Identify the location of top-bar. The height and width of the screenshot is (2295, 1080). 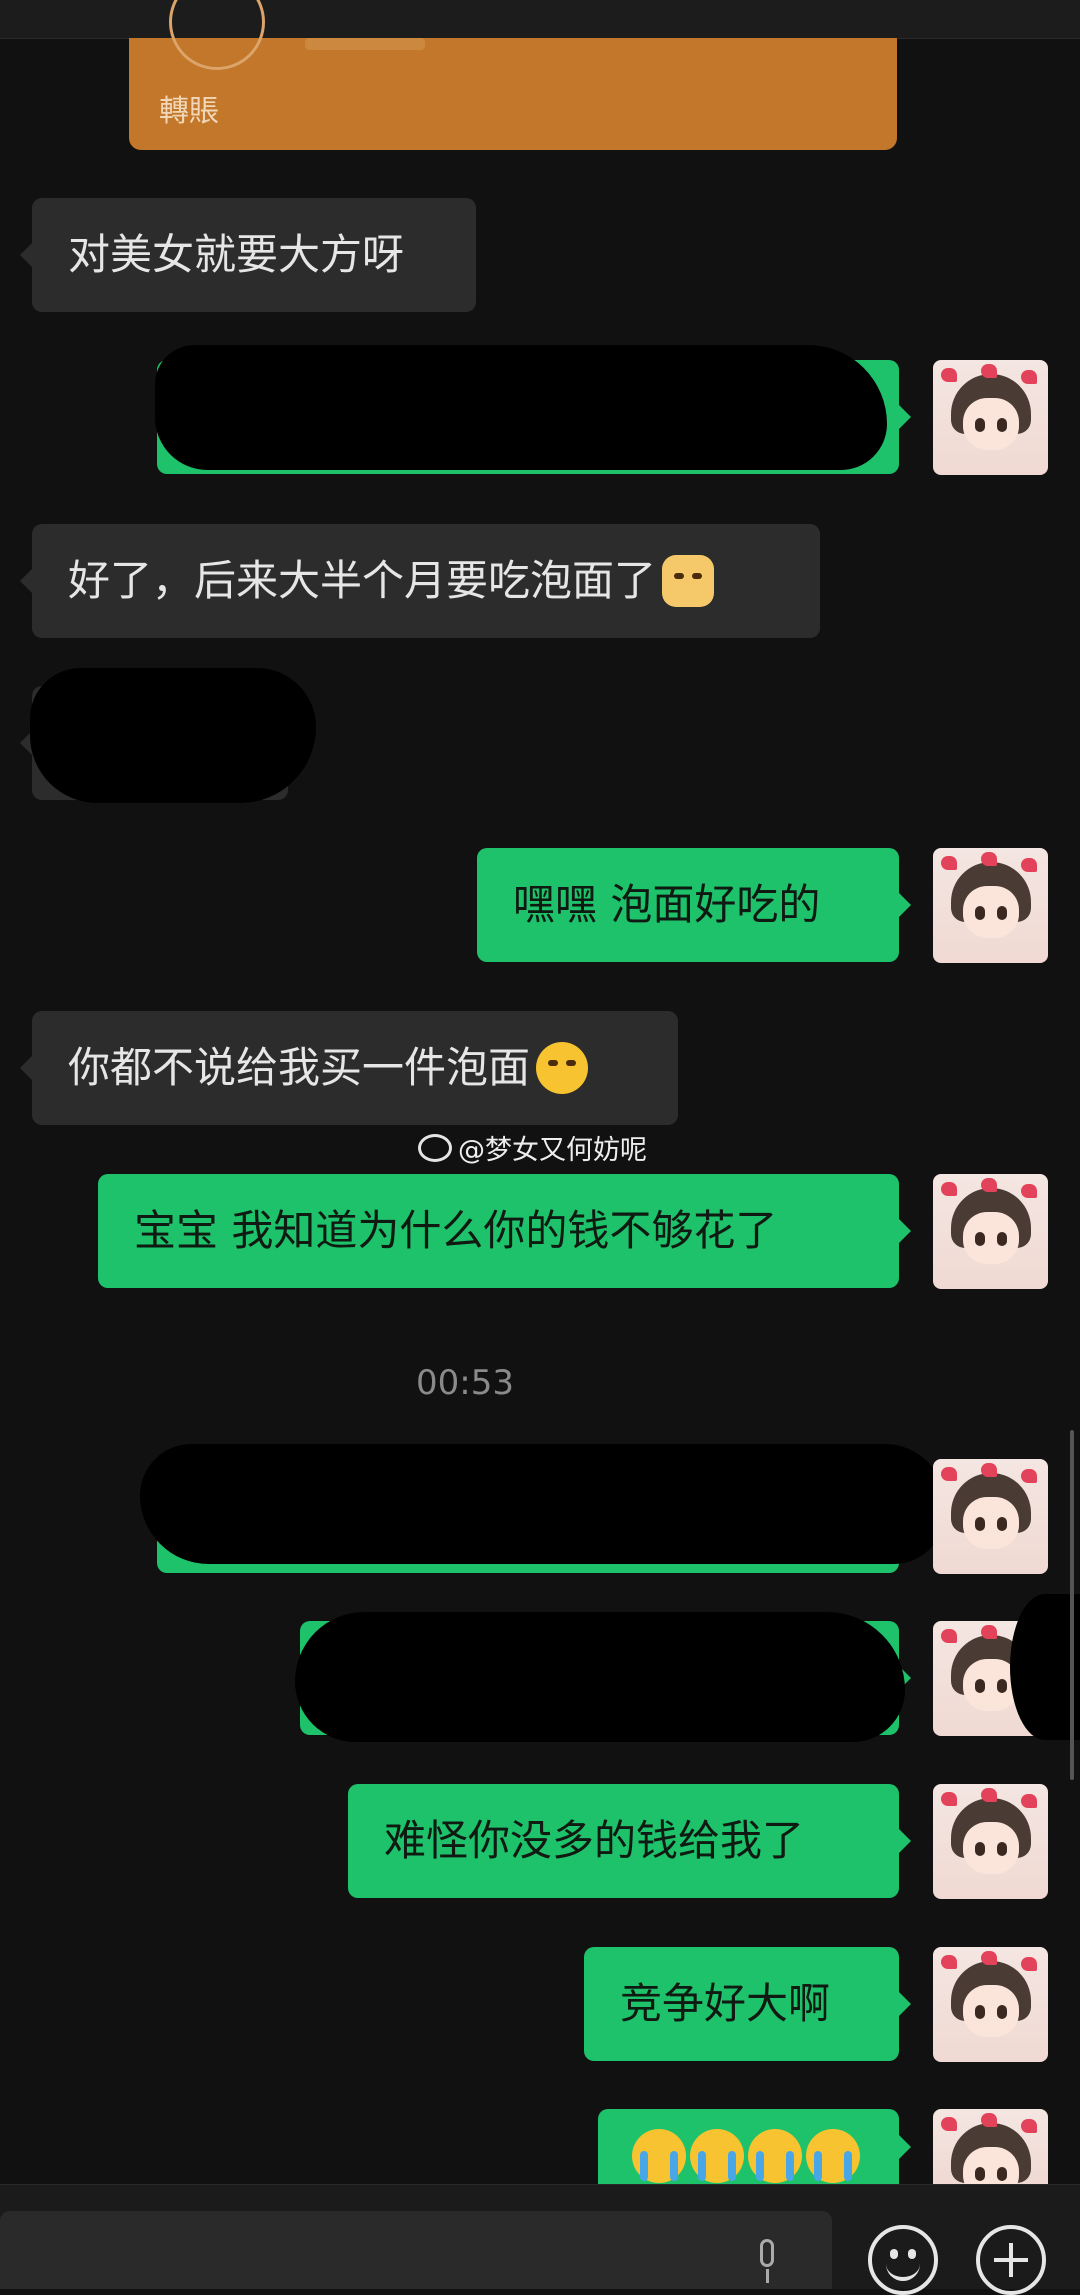
(540, 19).